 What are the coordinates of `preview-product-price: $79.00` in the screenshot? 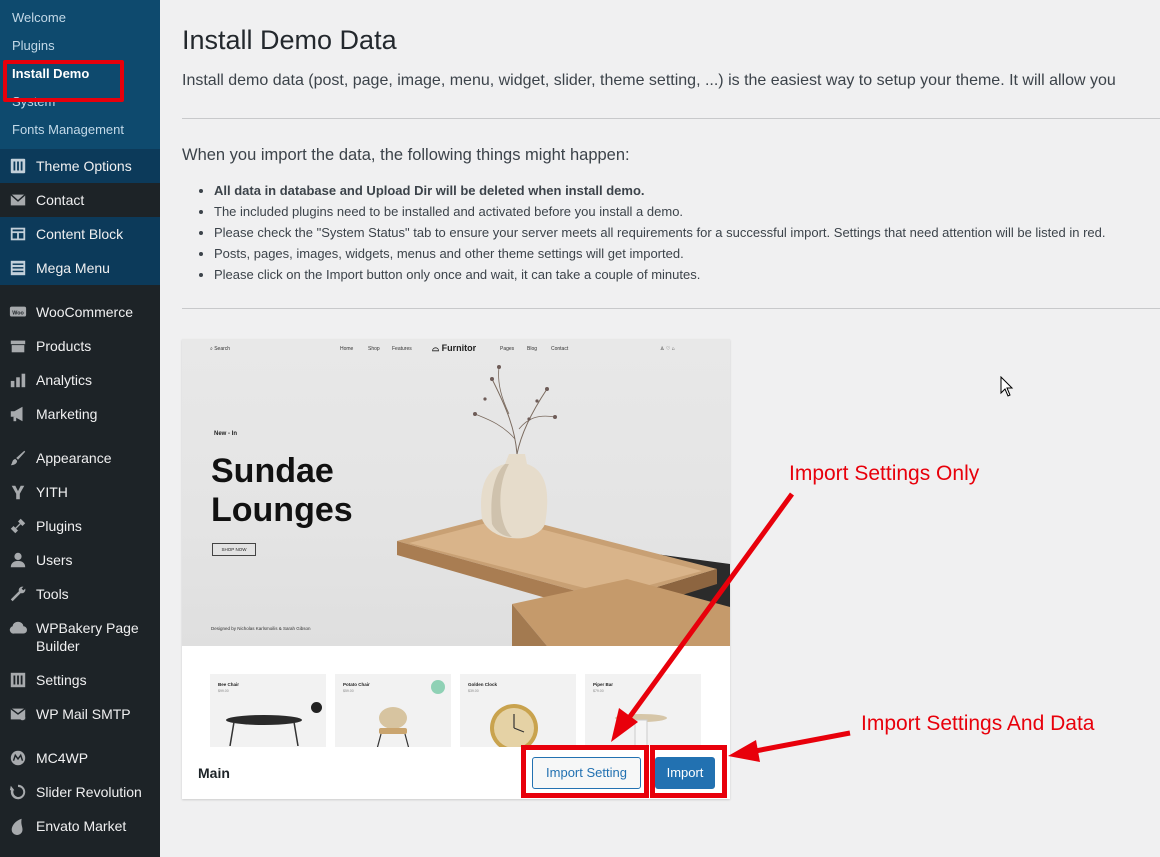 It's located at (598, 691).